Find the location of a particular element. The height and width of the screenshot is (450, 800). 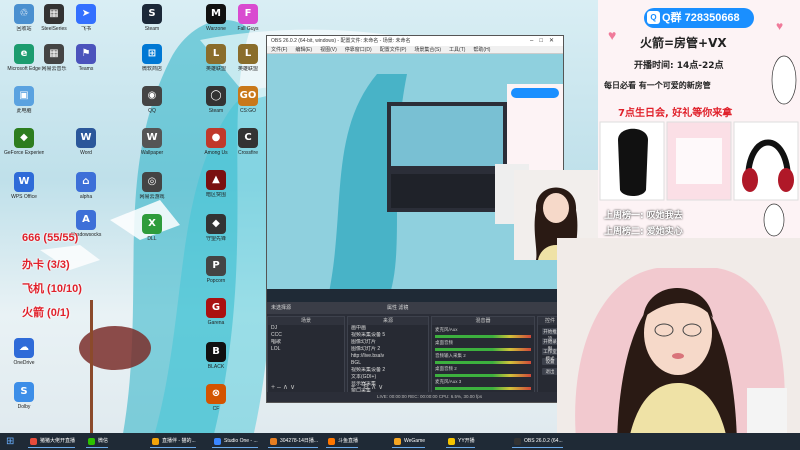

scene-item: LOL is located at coordinates (306, 349).